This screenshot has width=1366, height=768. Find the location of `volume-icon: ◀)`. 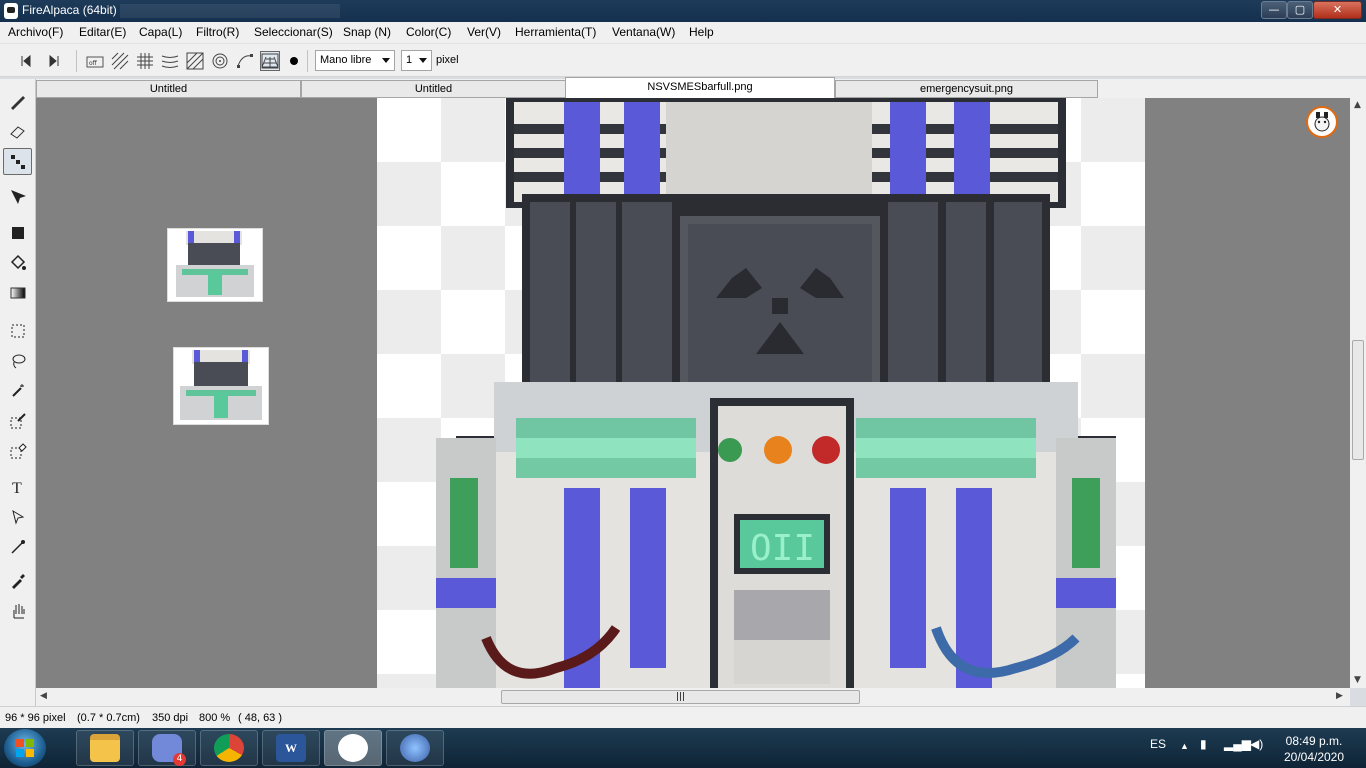

volume-icon: ◀) is located at coordinates (1256, 744).